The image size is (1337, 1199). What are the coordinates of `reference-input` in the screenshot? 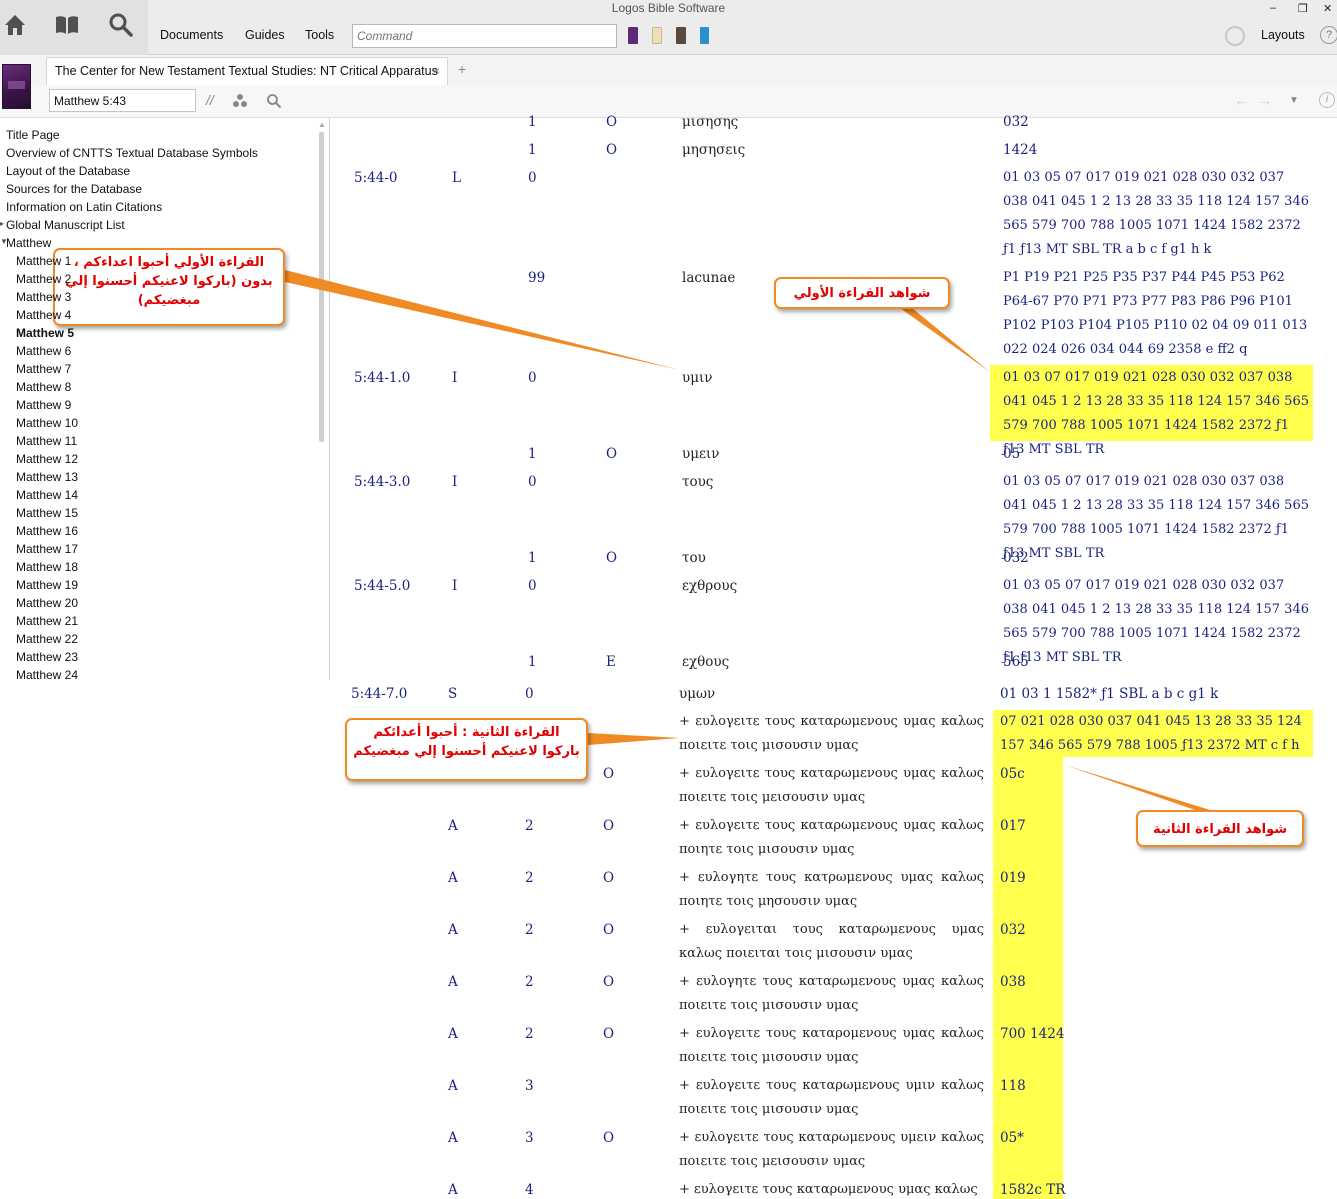 It's located at (122, 100).